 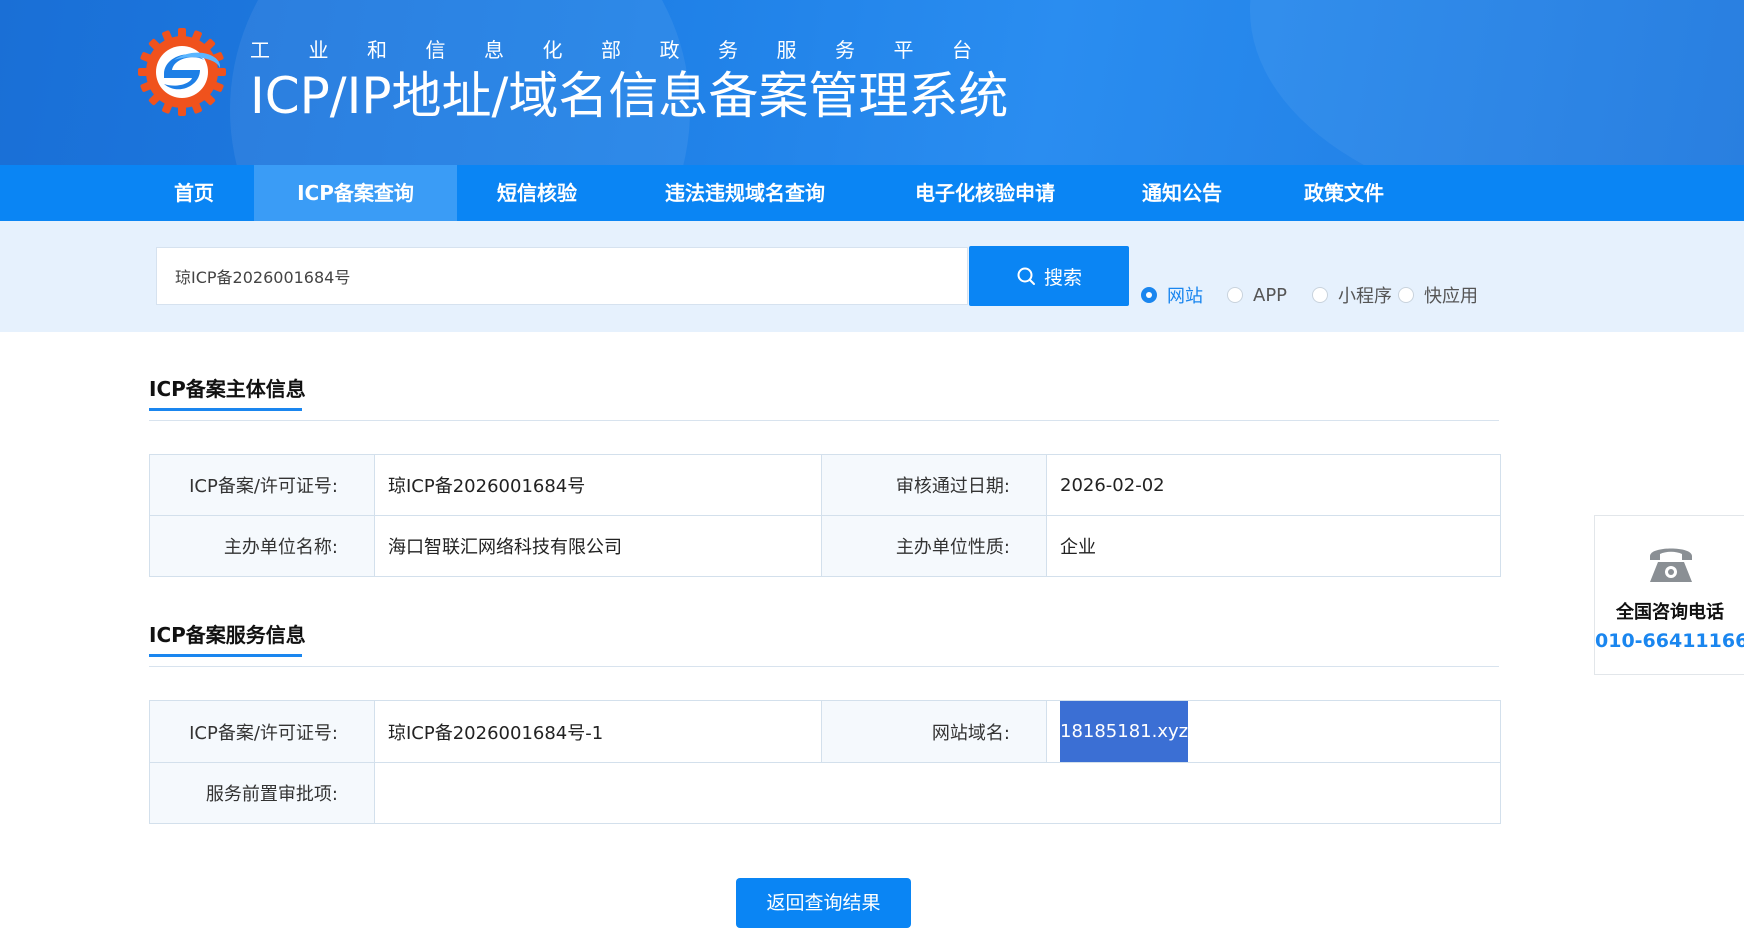 I want to click on radio-app: APP, so click(x=1257, y=295).